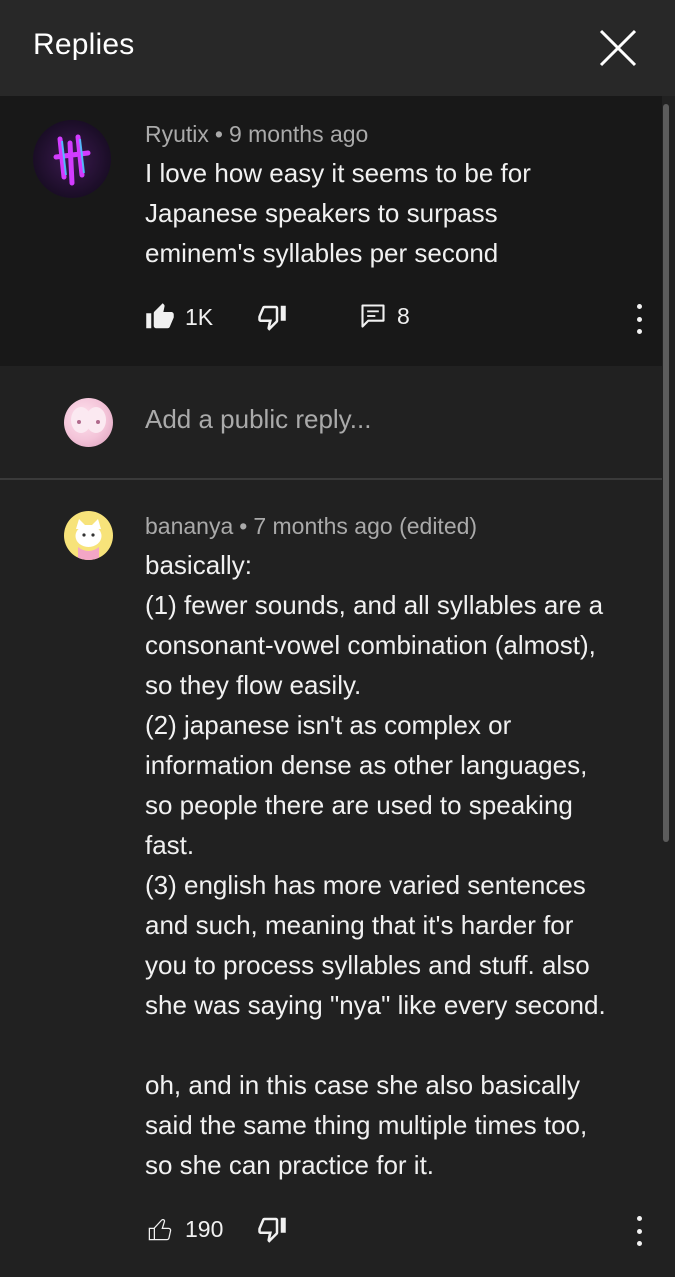 The height and width of the screenshot is (1277, 675). I want to click on replies-header: Replies, so click(337, 48).